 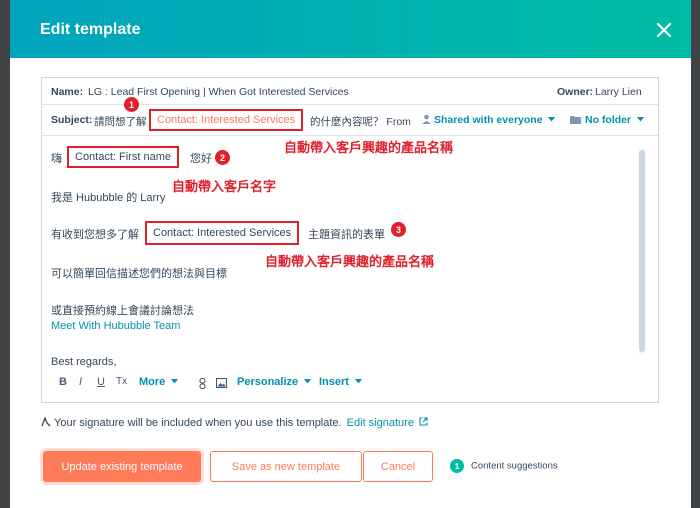 I want to click on more-dropdown: More, so click(x=159, y=382).